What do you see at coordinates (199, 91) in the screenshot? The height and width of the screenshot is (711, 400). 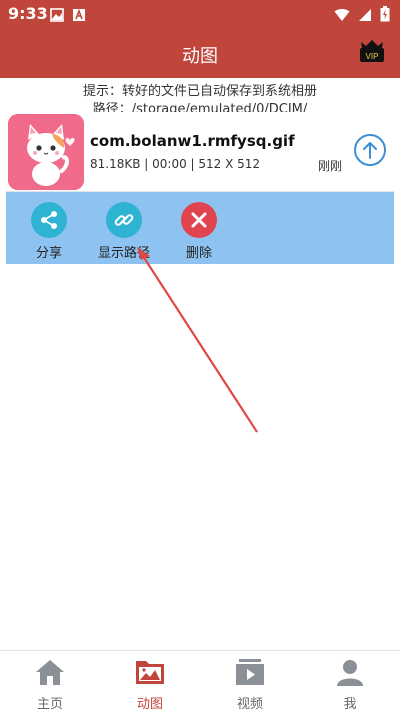 I see `save-hint: 提示：转好的文件已自动保存到系统相册` at bounding box center [199, 91].